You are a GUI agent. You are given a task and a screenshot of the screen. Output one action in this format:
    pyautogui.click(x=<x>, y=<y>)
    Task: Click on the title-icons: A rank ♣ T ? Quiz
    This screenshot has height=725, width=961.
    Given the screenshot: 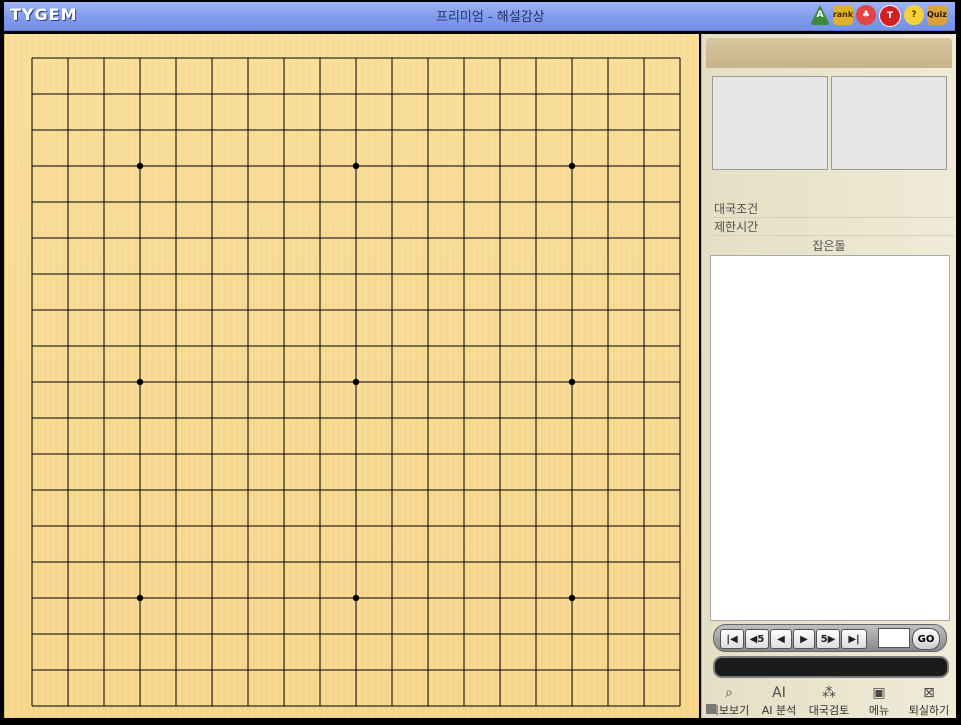 What is the action you would take?
    pyautogui.click(x=878, y=16)
    